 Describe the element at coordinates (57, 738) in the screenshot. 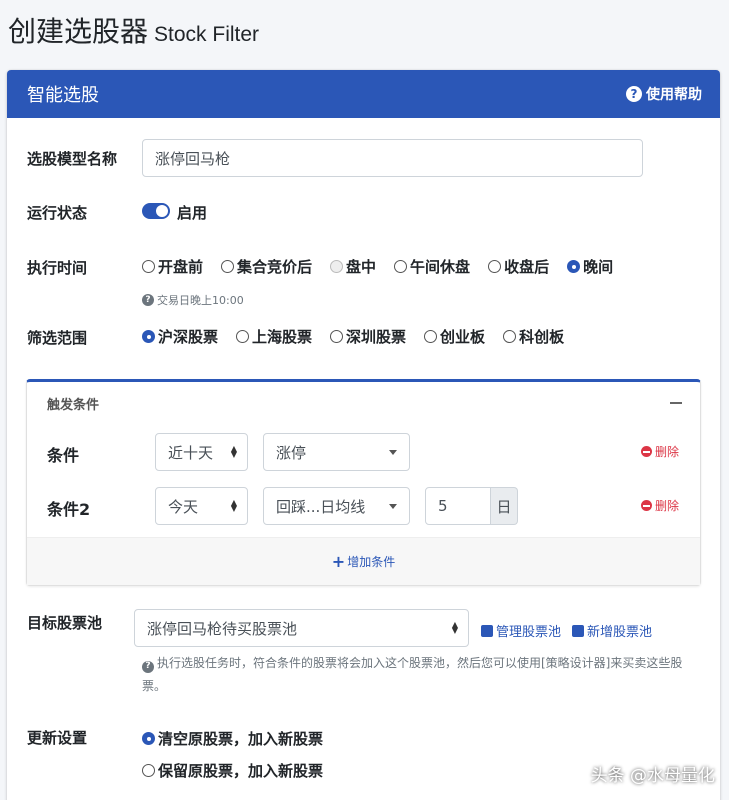

I see `update-label: 更新设置` at that location.